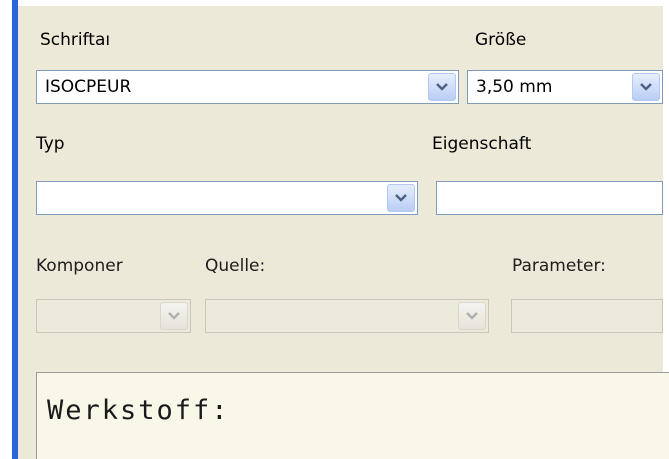 The height and width of the screenshot is (459, 669). Describe the element at coordinates (79, 266) in the screenshot. I see `component-label: Komponer` at that location.